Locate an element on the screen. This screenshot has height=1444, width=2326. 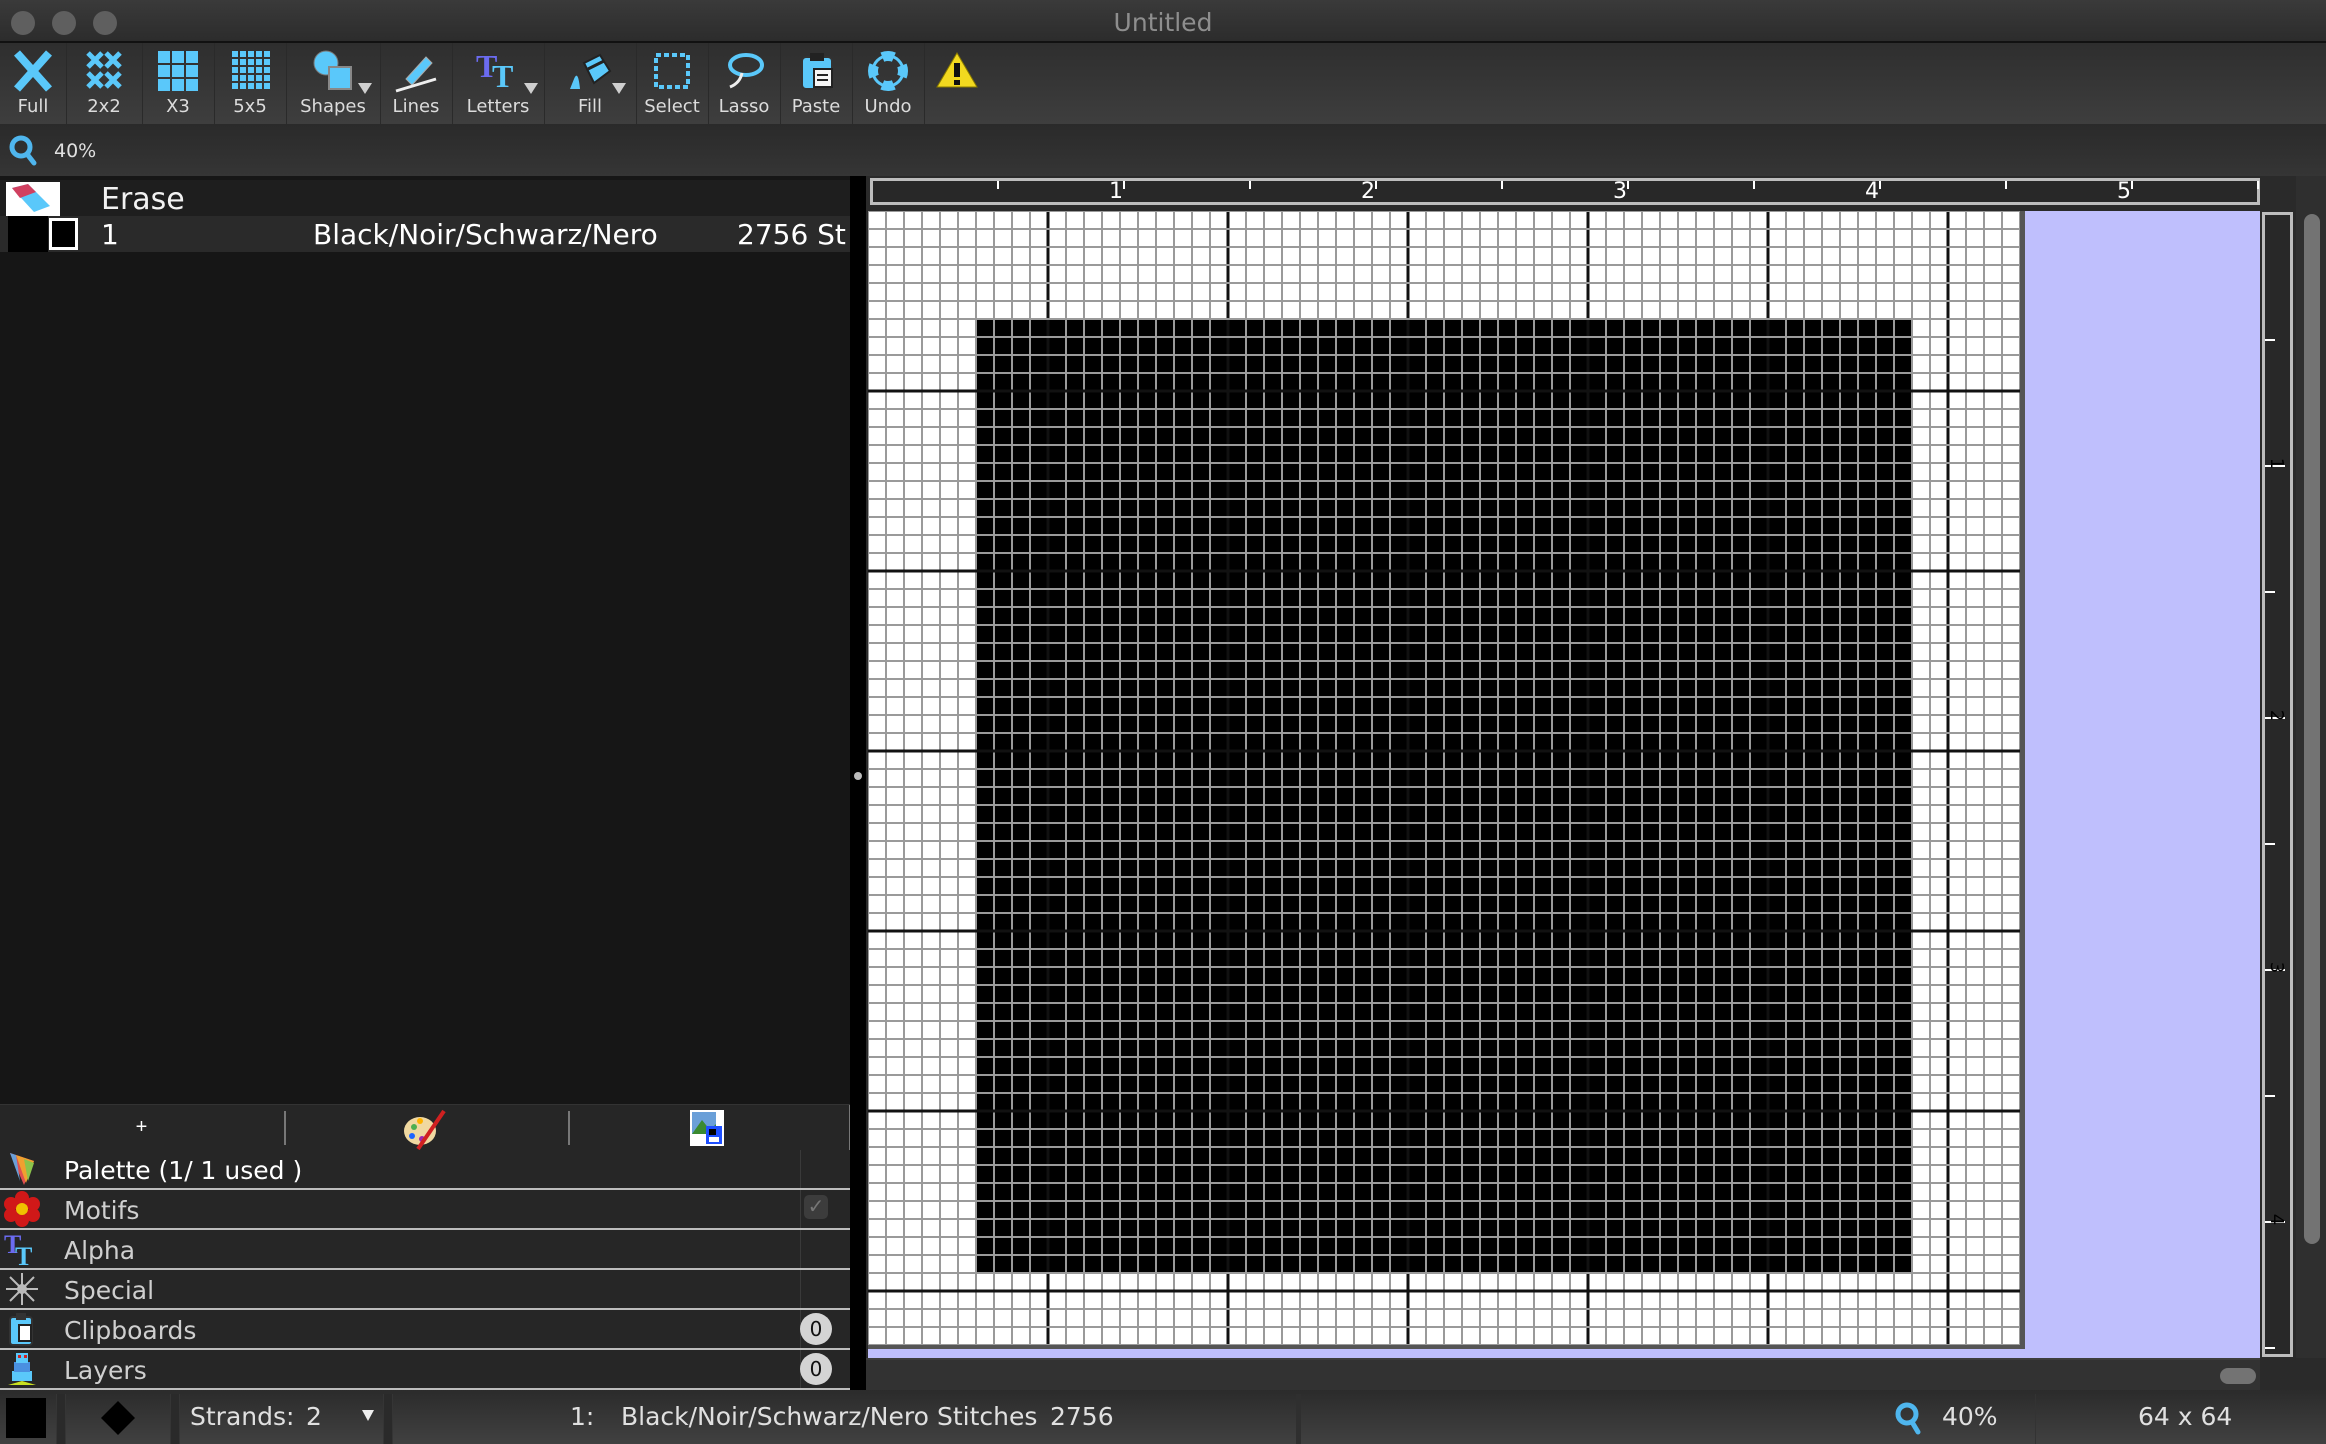
tool-letters: T T Letters is located at coordinates (498, 83).